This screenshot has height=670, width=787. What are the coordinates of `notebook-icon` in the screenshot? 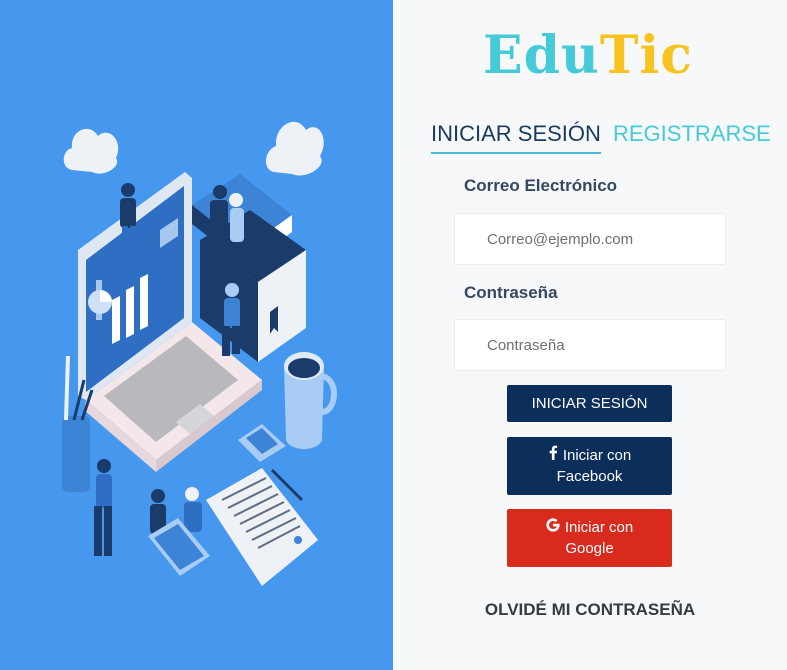 It's located at (262, 443).